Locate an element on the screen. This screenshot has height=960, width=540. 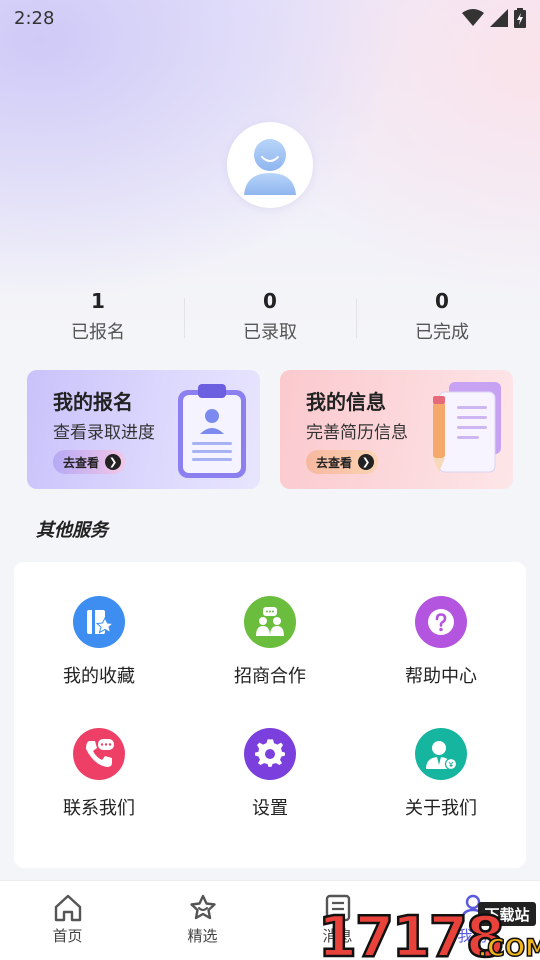
tab-label: 首页 is located at coordinates (67, 936).